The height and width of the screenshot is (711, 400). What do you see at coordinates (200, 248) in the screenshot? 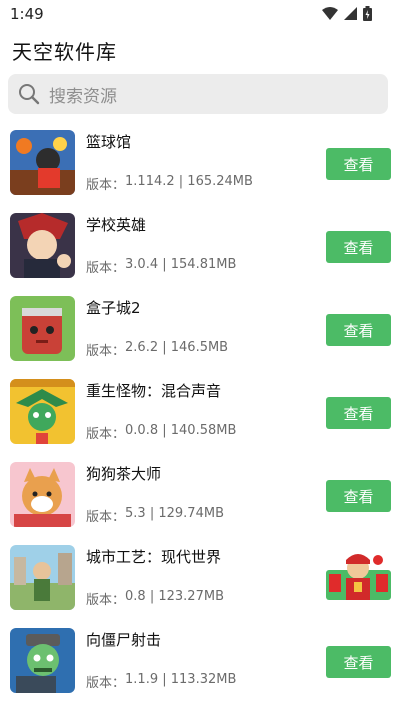
I see `list-item: 学校英雄 版本： 3.0.4 | 154.81MB 查看` at bounding box center [200, 248].